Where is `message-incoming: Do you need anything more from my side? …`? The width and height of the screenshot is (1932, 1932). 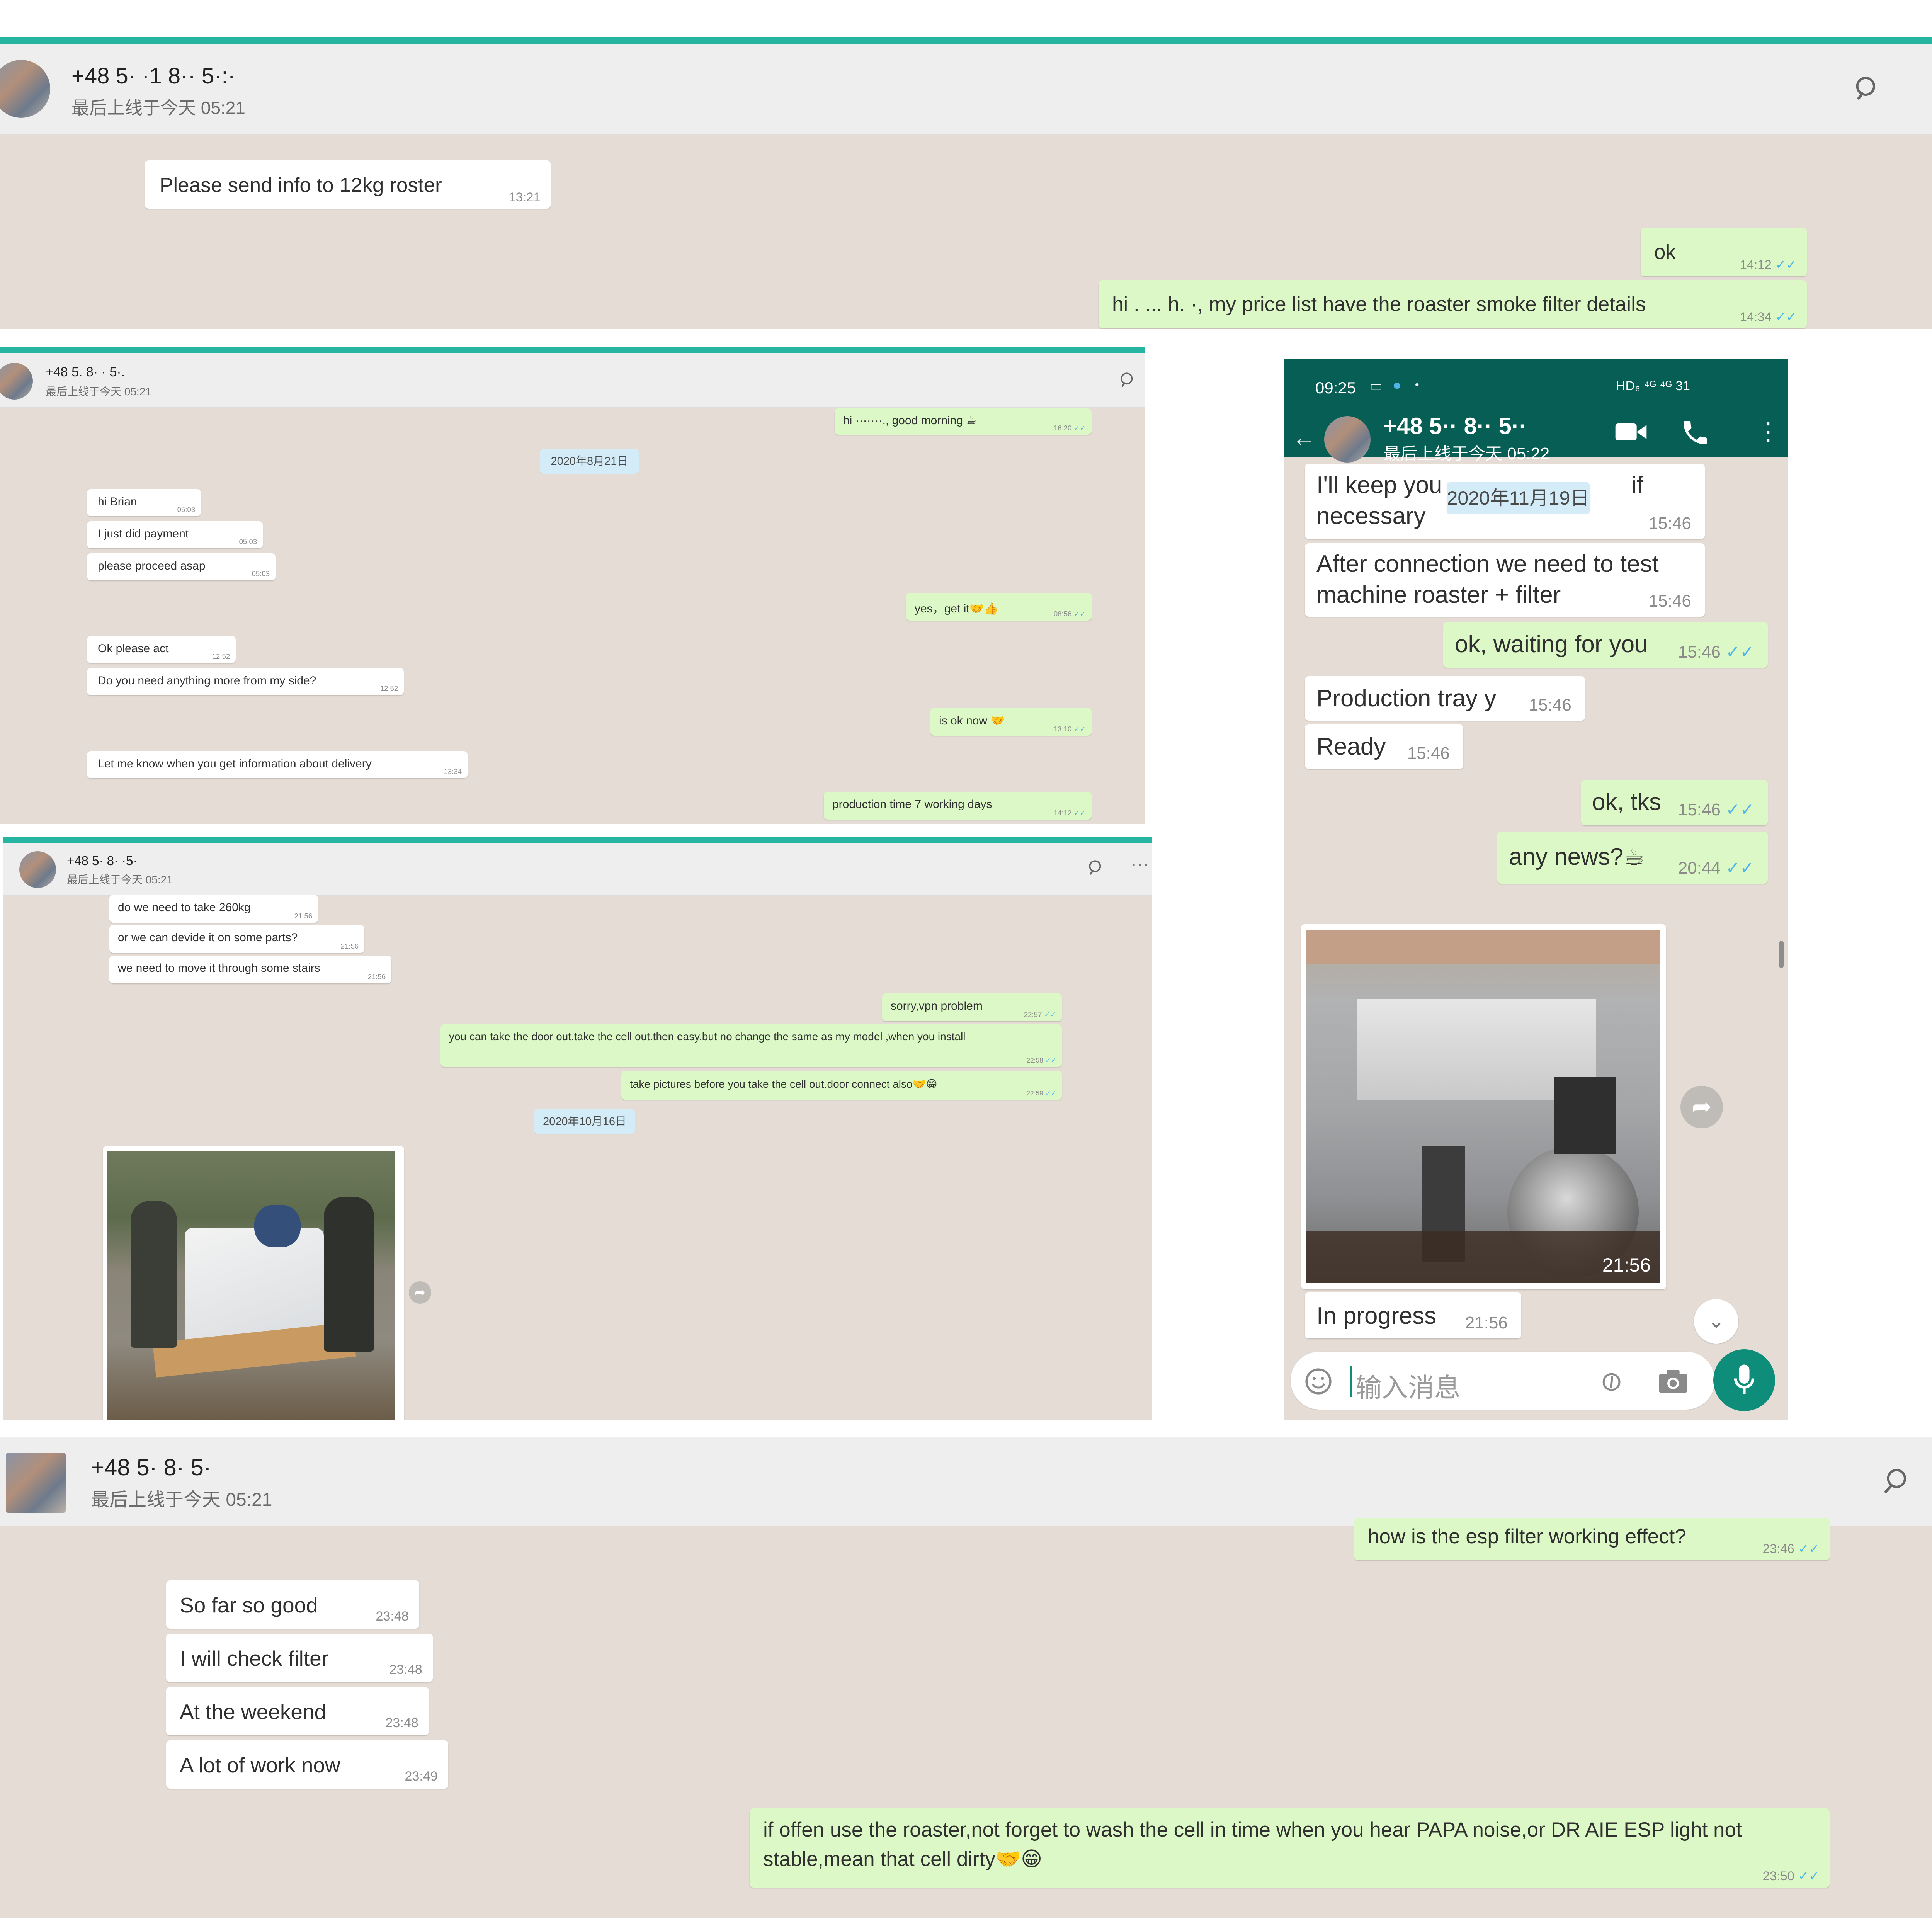
message-incoming: Do you need anything more from my side? … is located at coordinates (246, 681).